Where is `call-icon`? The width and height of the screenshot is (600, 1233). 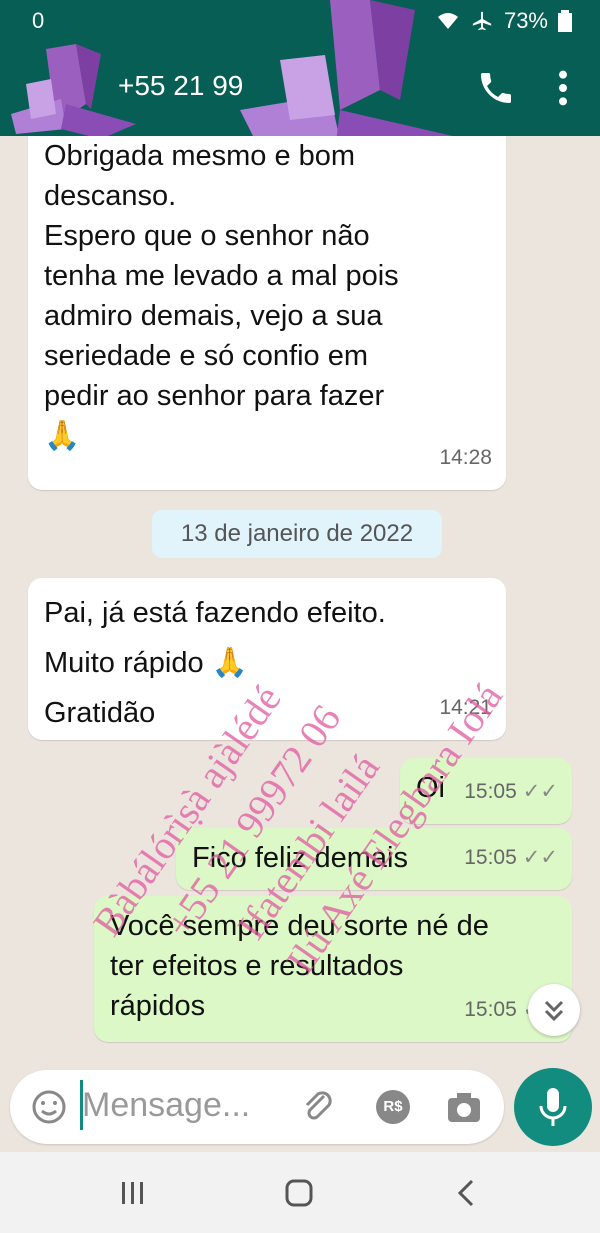
call-icon is located at coordinates (496, 88).